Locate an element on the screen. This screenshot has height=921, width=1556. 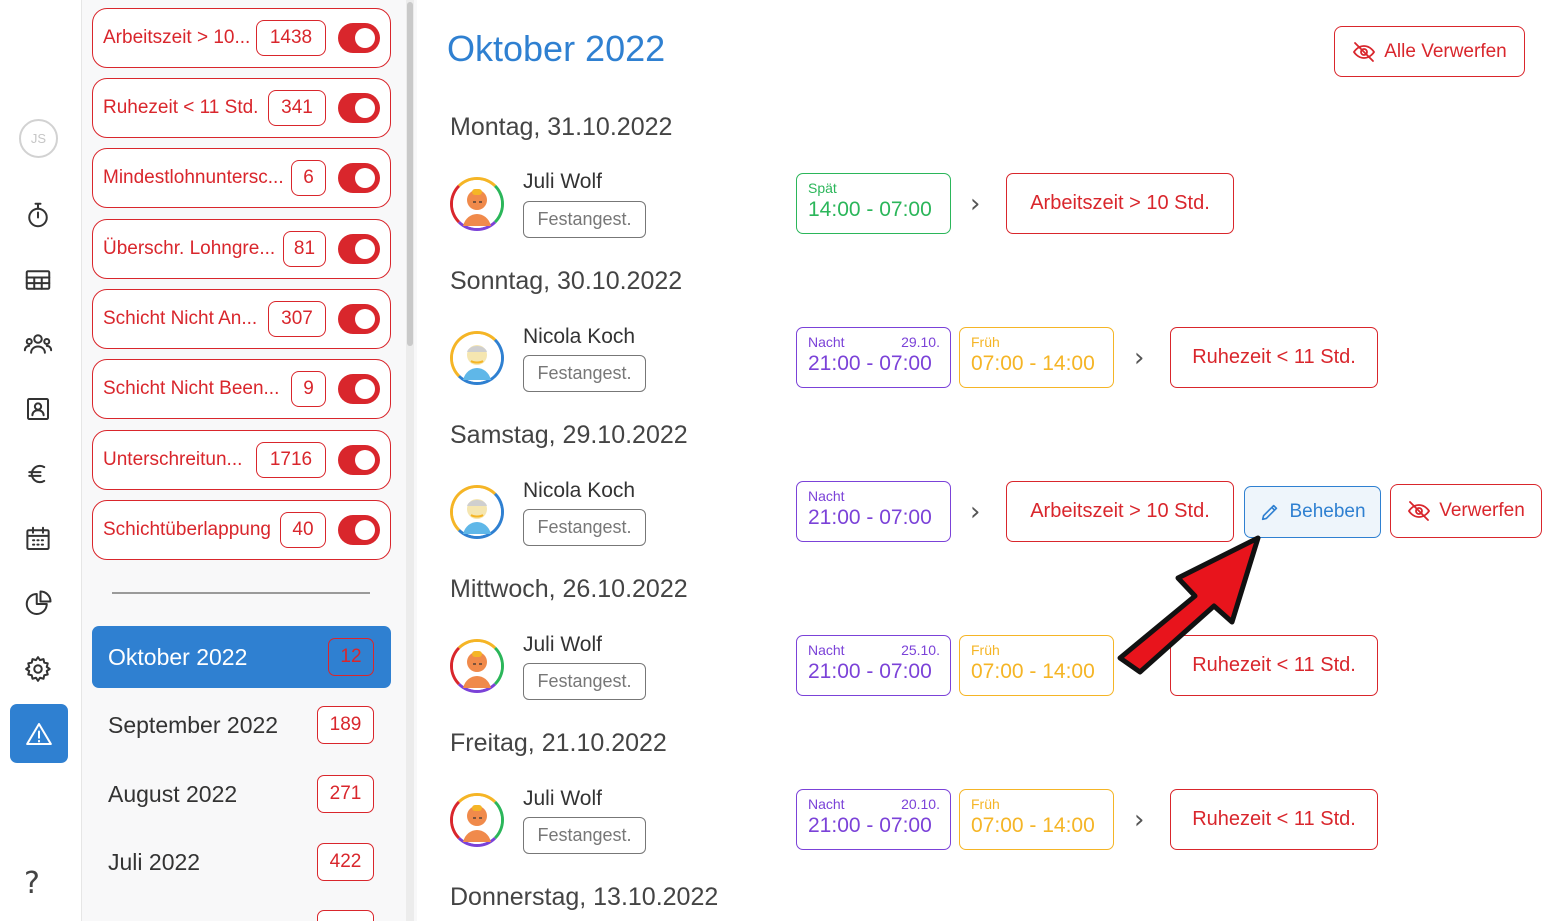
filter-item: Schicht Nicht An... 307 is located at coordinates (241, 319).